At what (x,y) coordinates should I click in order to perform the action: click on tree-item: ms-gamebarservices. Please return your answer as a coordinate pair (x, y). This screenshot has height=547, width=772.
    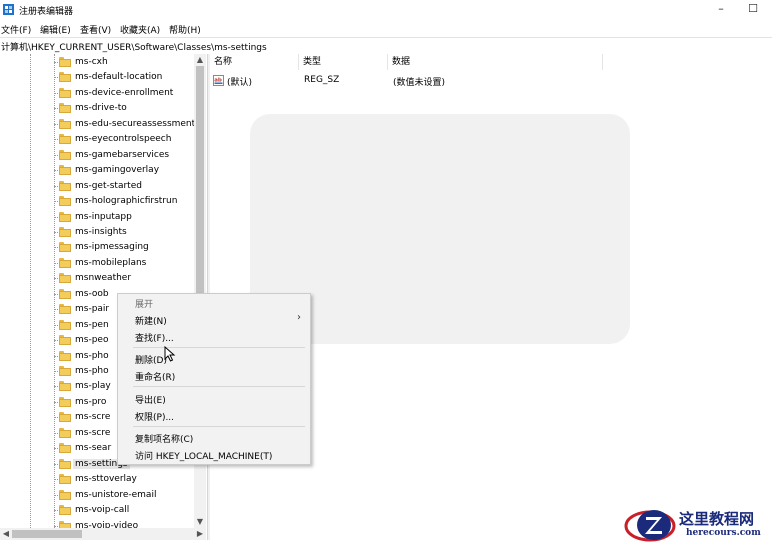
    Looking at the image, I should click on (130, 155).